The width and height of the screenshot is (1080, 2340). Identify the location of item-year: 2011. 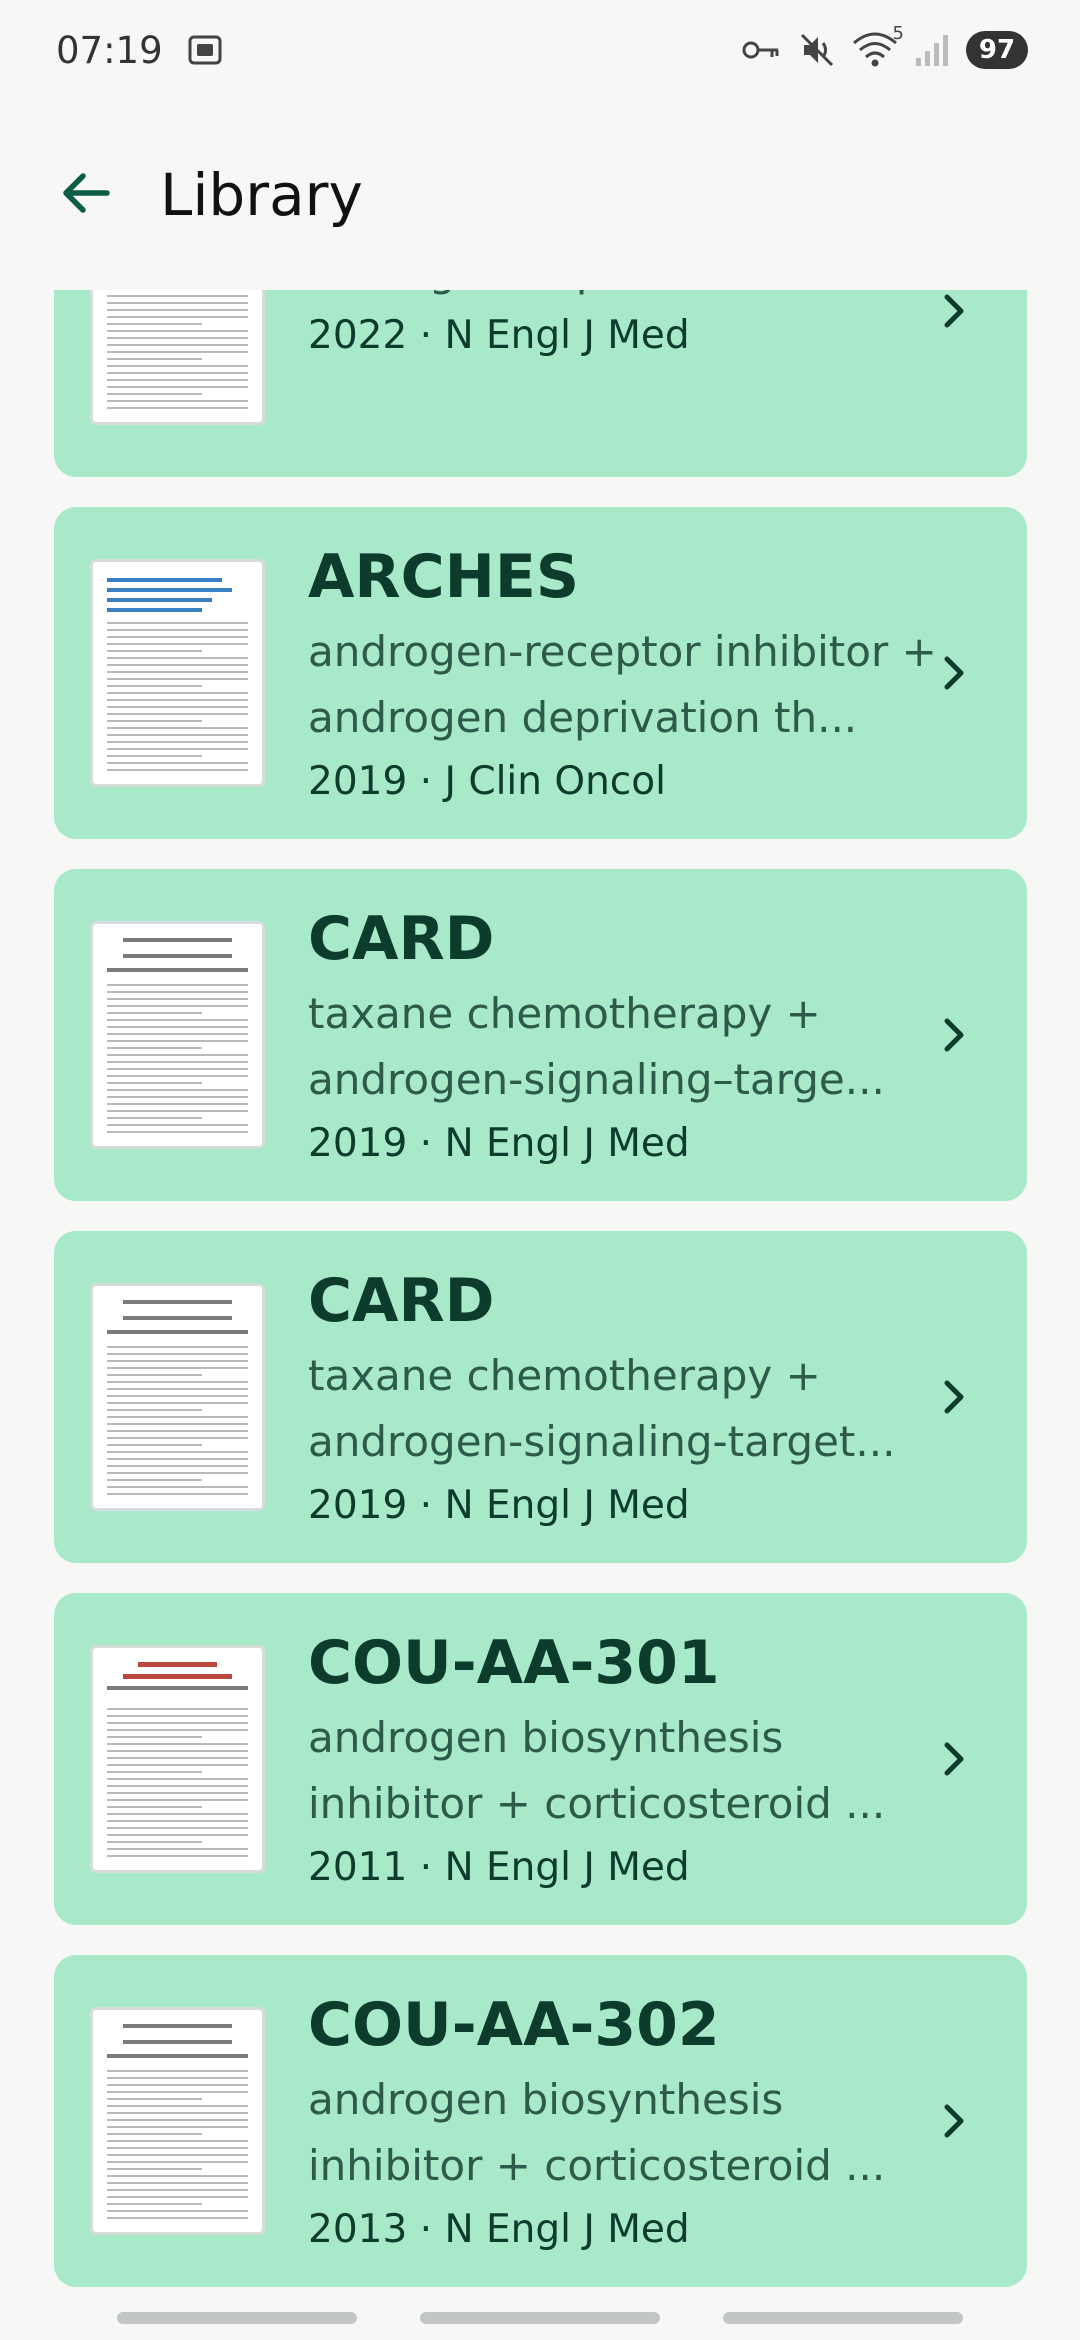
(358, 1867).